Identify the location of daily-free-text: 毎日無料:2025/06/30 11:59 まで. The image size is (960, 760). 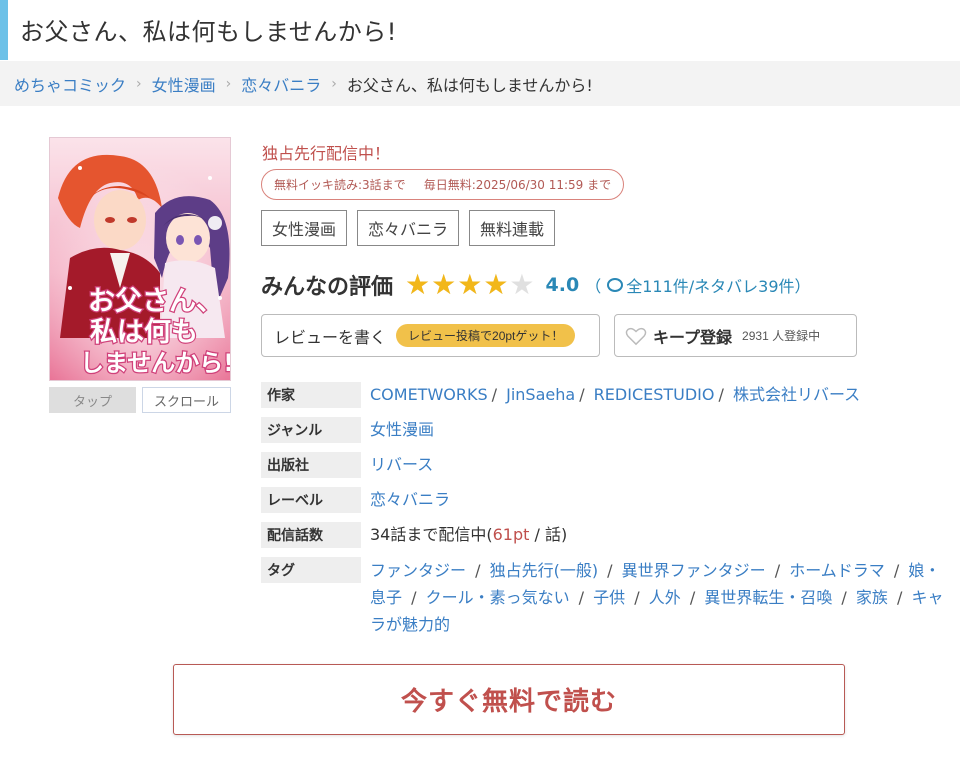
(517, 185).